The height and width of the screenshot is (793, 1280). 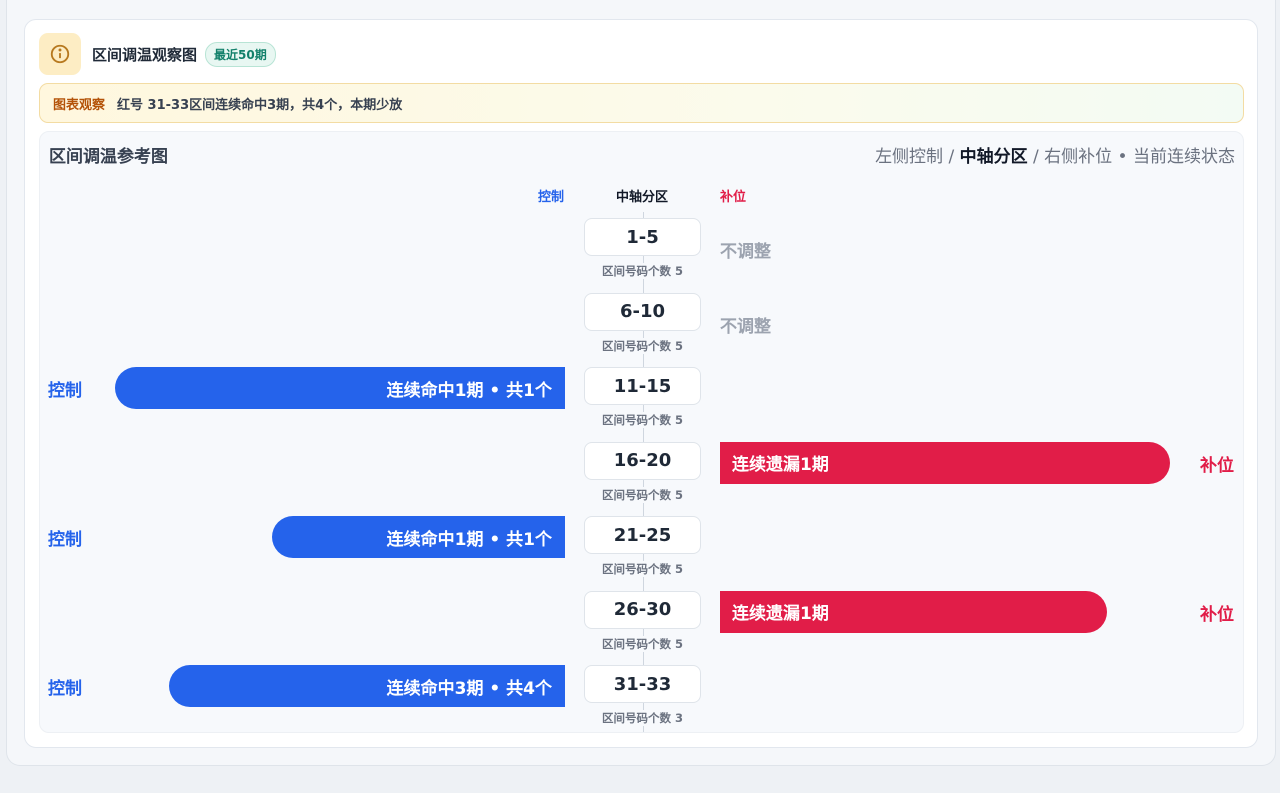 What do you see at coordinates (642, 460) in the screenshot?
I see `zone-pill: 16-20` at bounding box center [642, 460].